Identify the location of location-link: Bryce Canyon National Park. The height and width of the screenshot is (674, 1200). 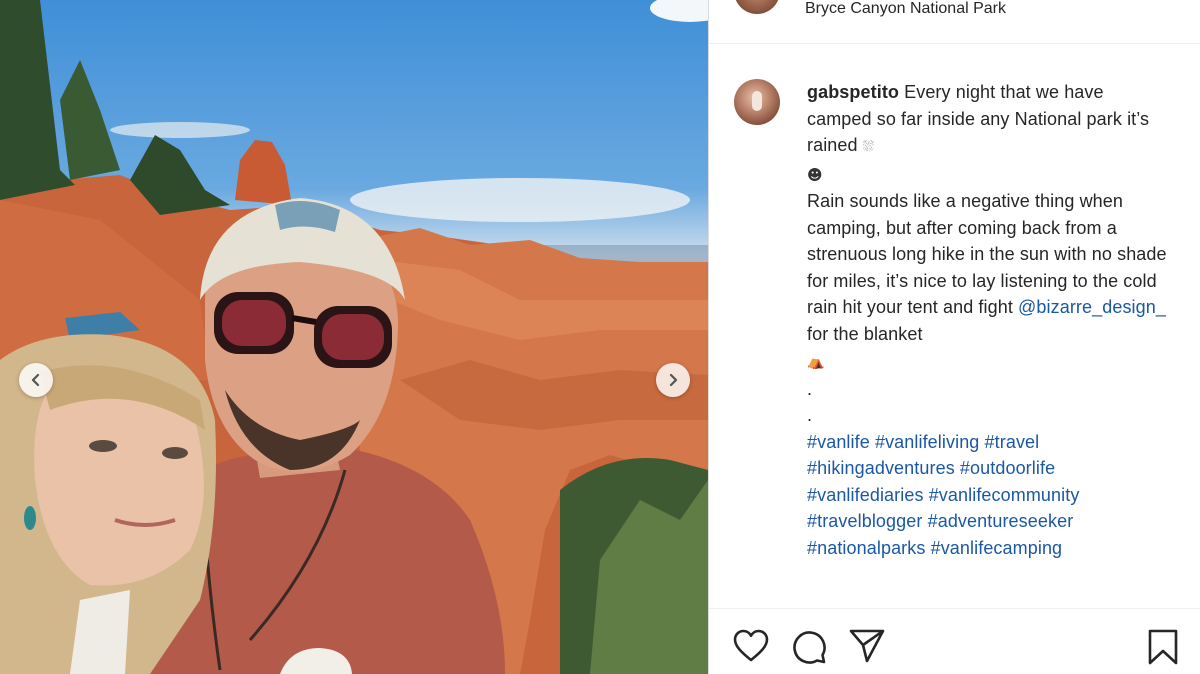
(905, 9).